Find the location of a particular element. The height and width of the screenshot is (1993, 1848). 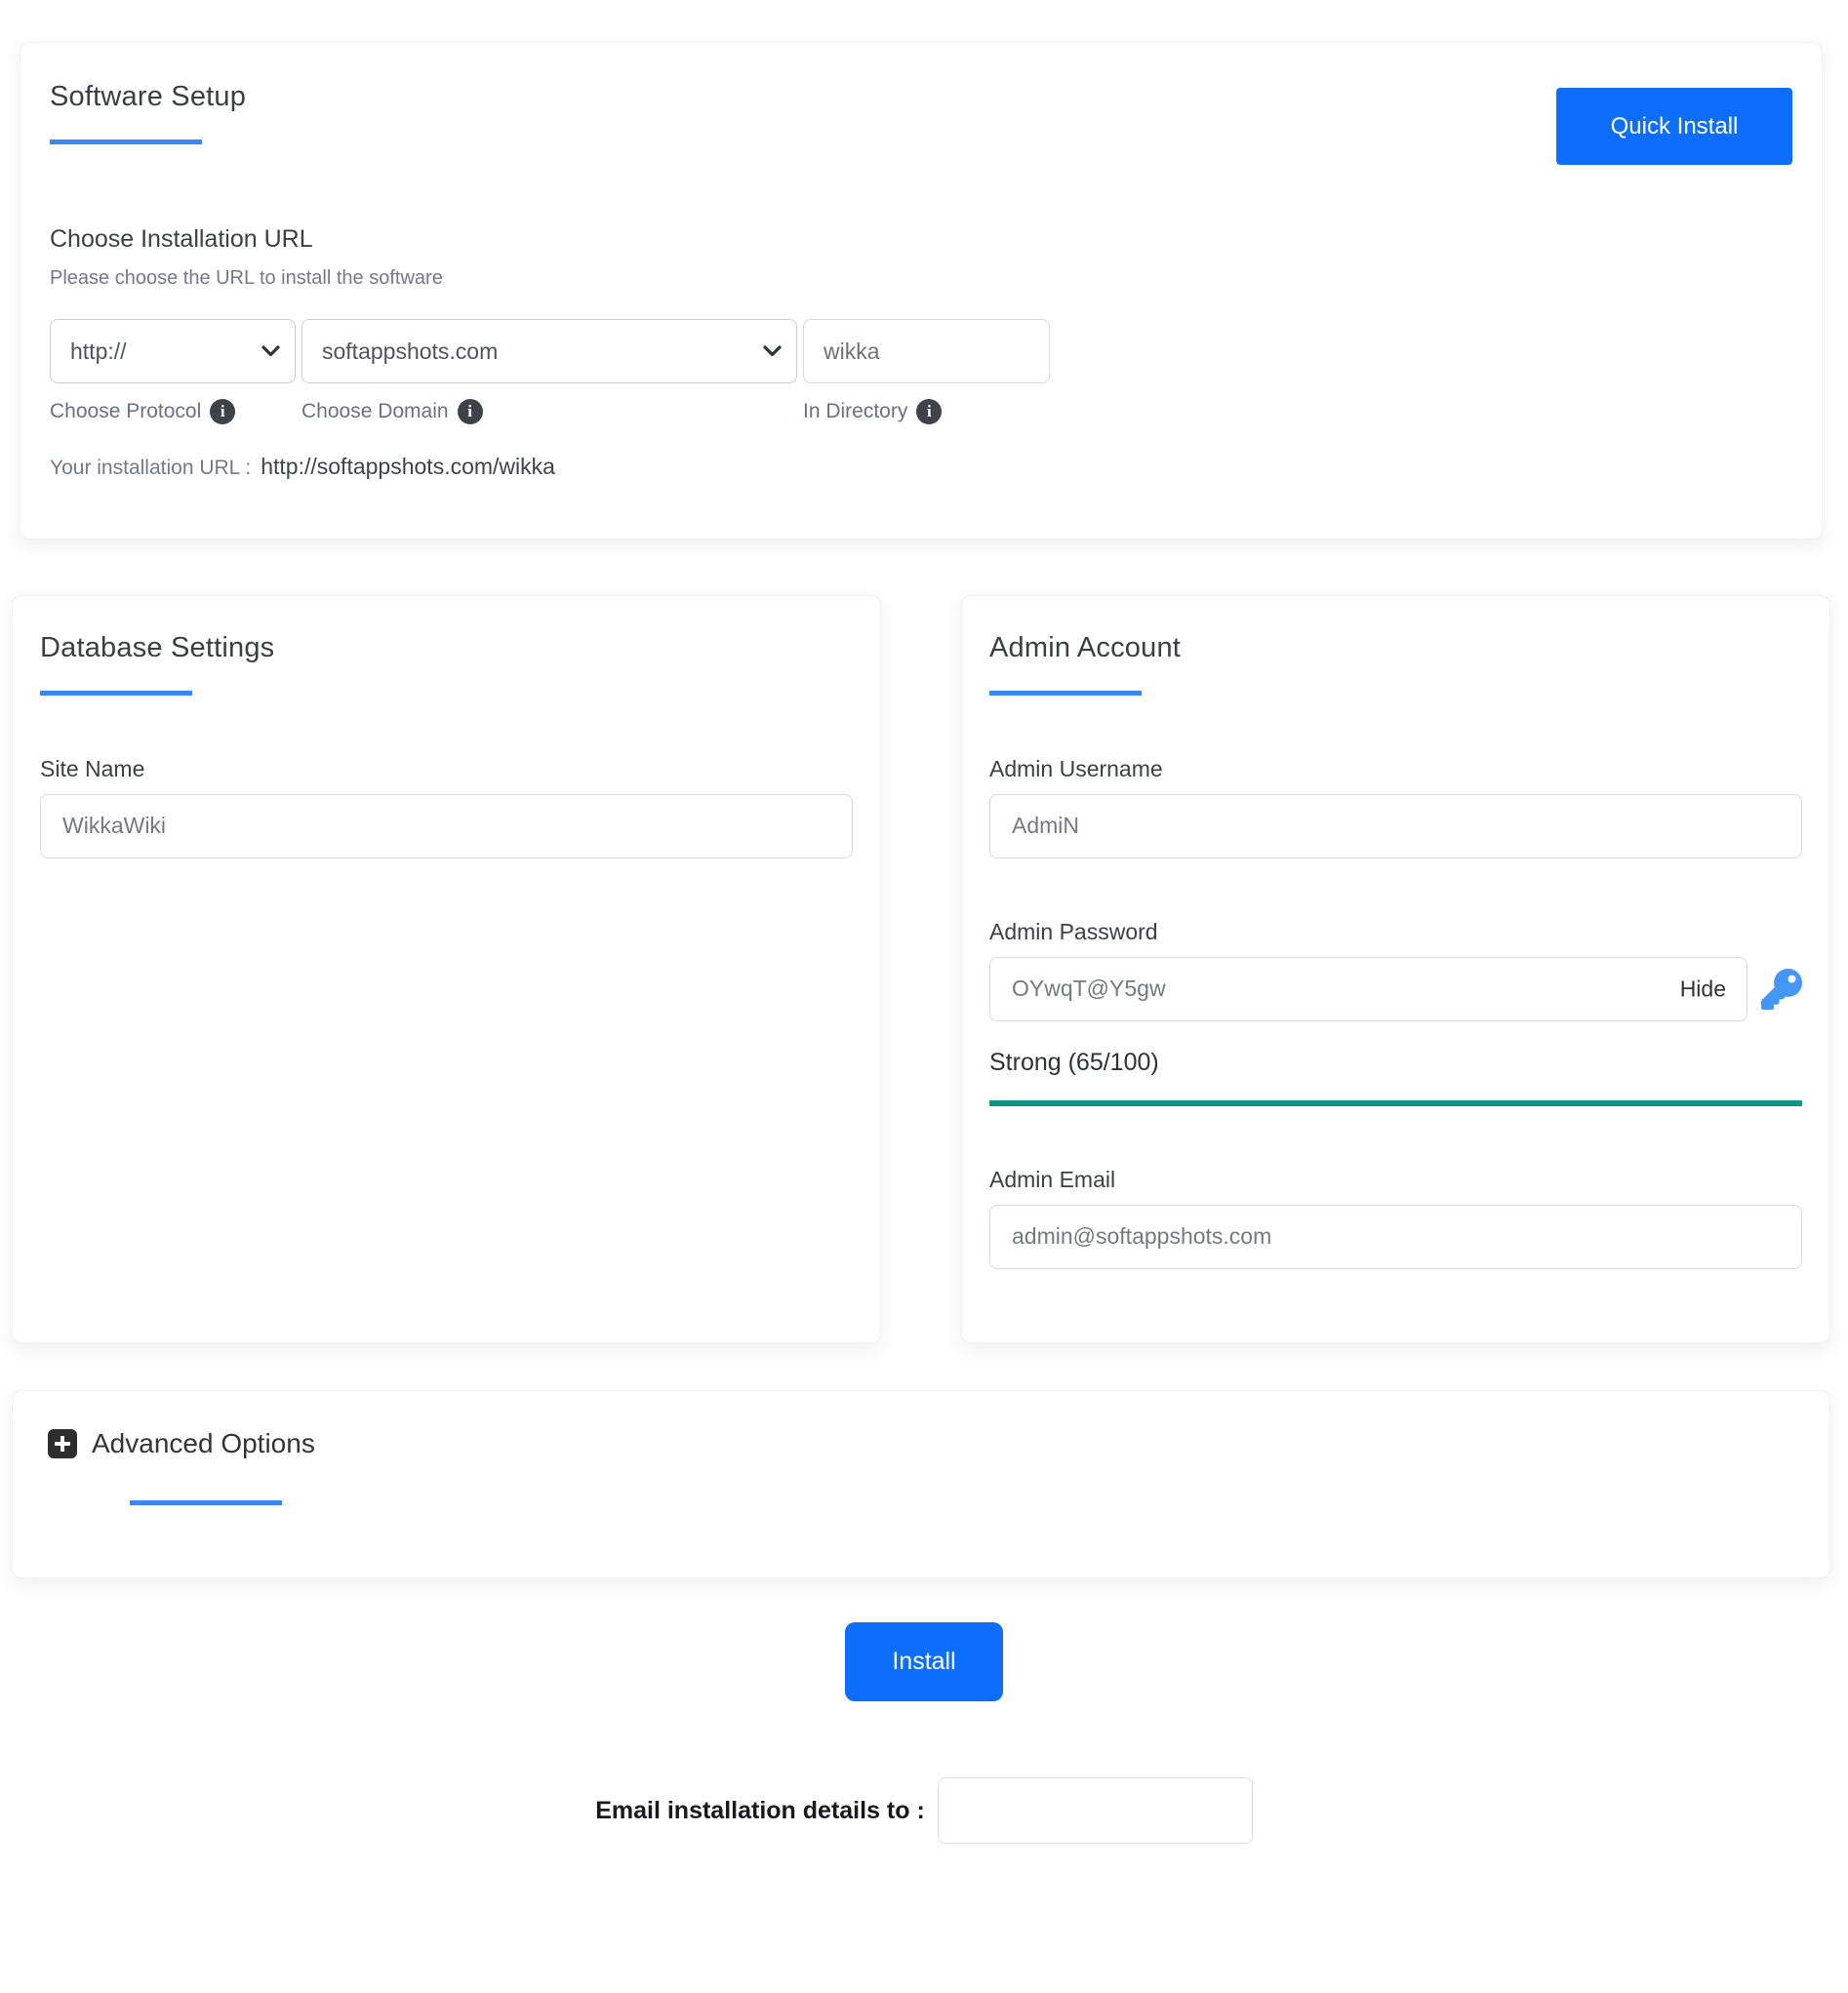

key-icon is located at coordinates (1781, 989).